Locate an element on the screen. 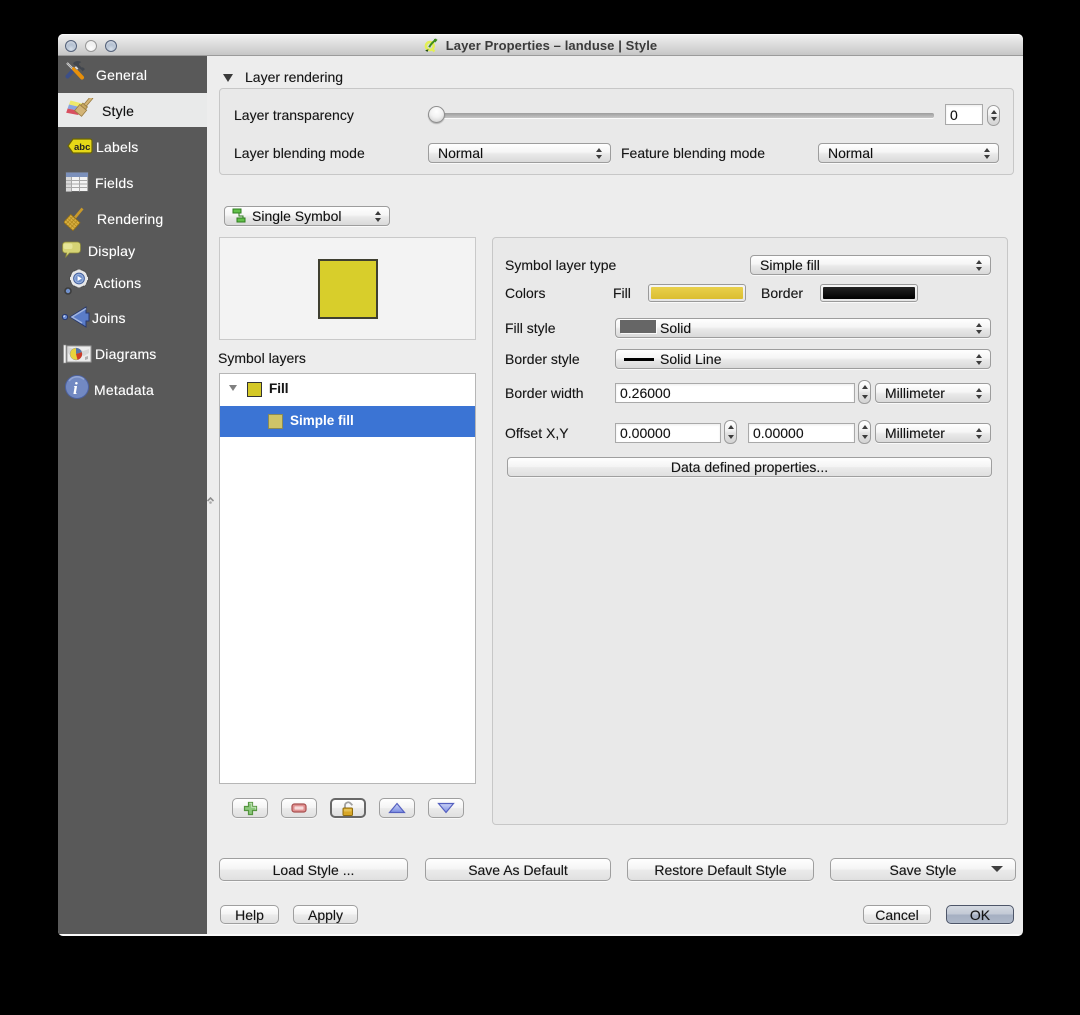 The image size is (1080, 1015). svg-text: i is located at coordinates (75, 388).